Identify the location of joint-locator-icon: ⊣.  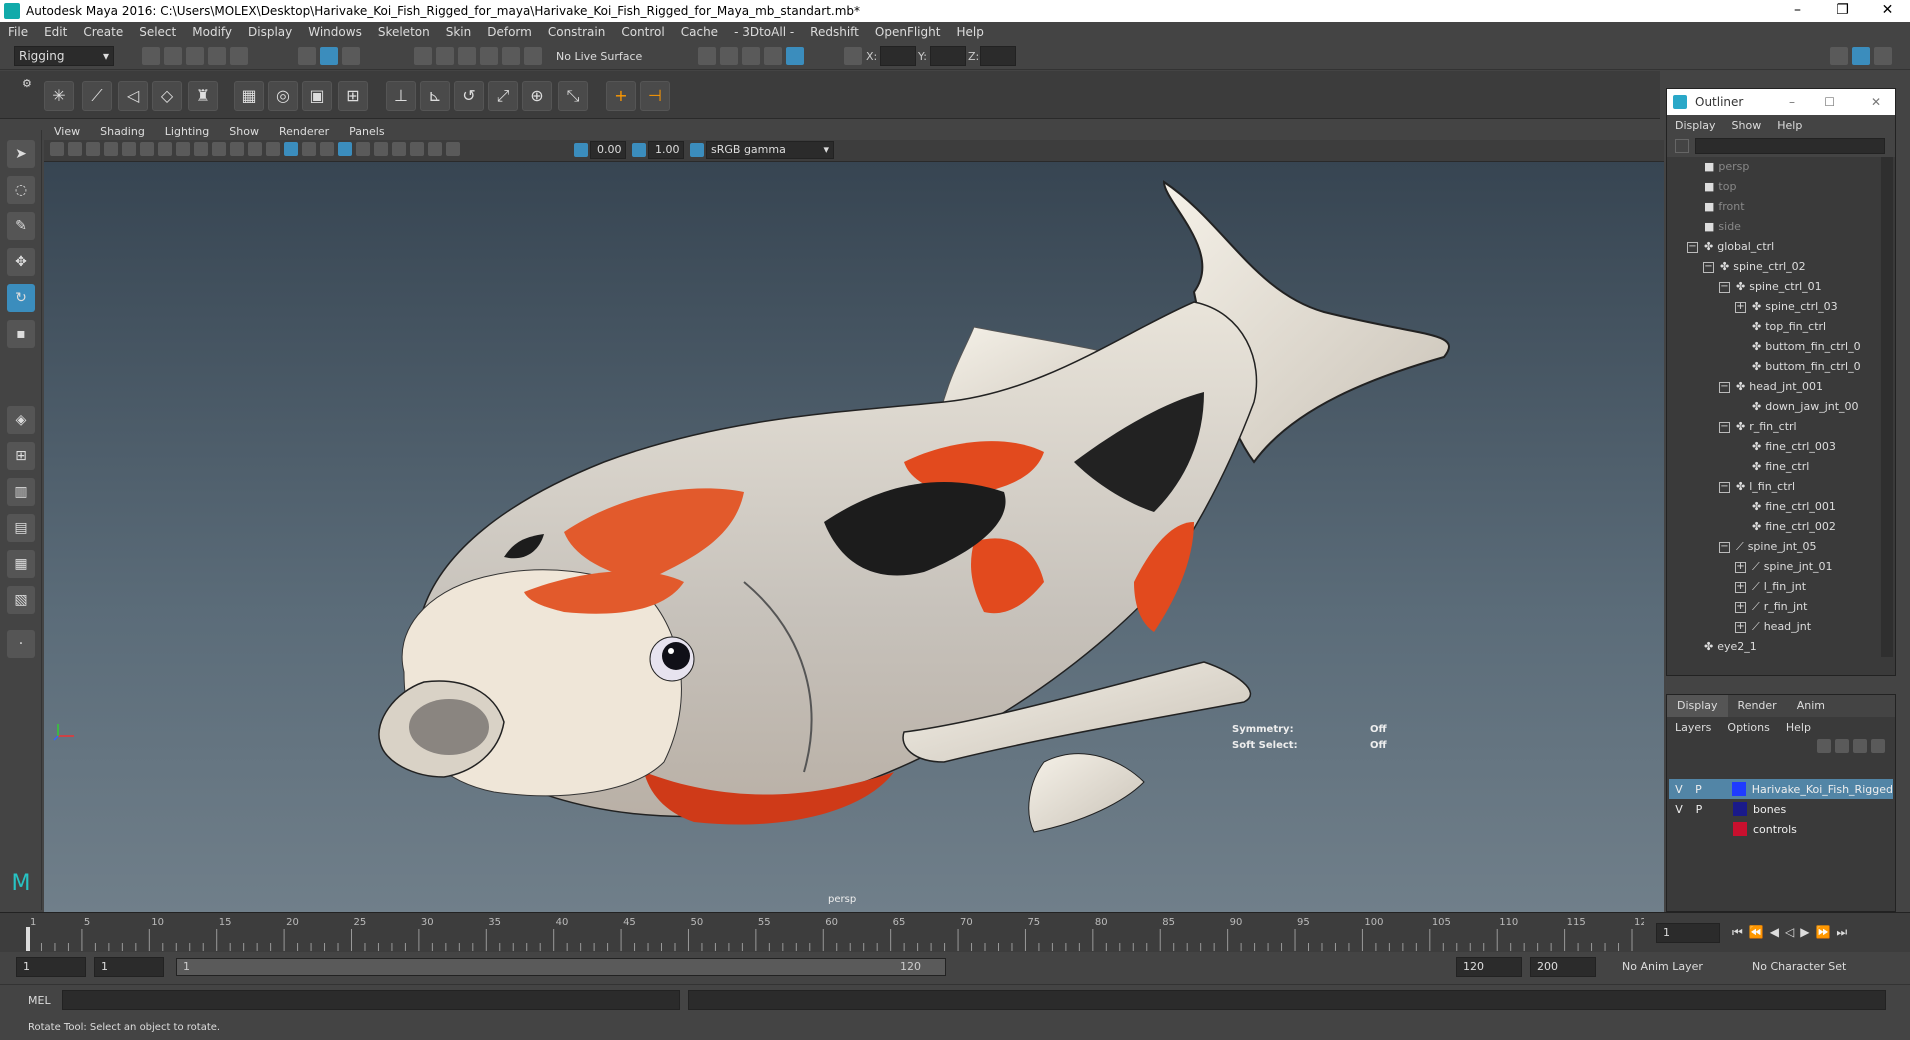
(655, 96).